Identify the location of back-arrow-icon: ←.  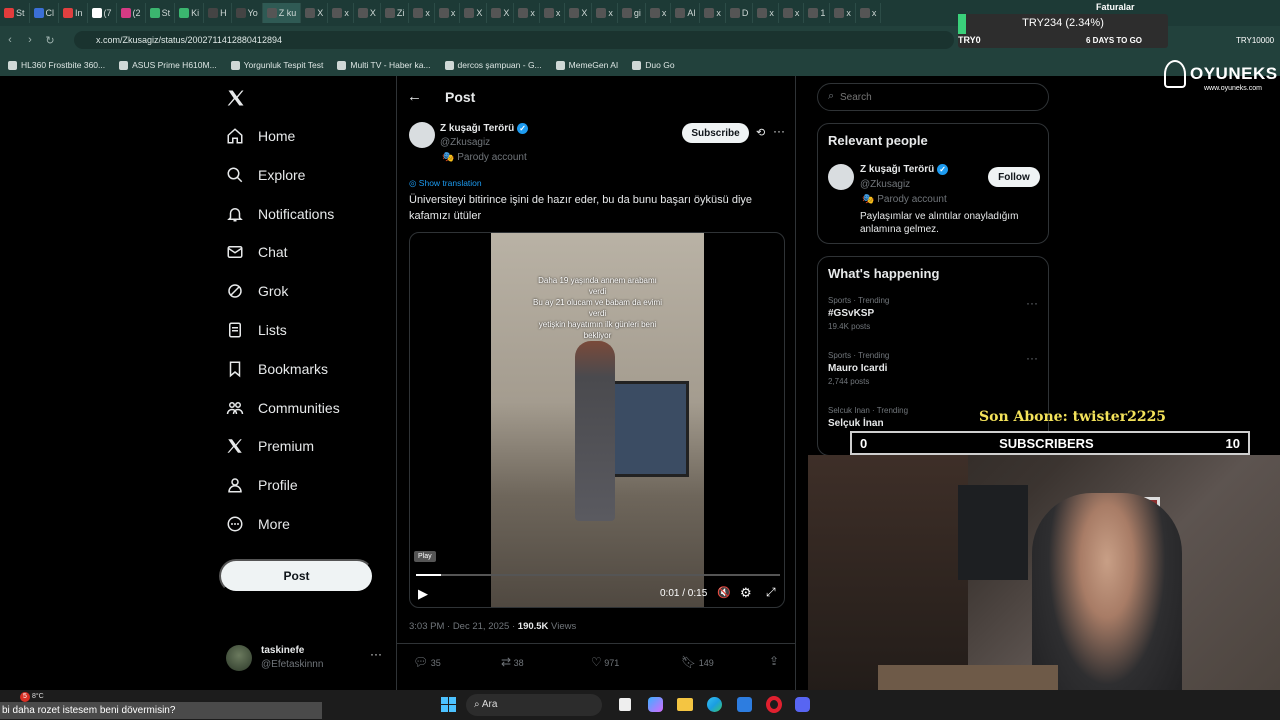
(414, 96).